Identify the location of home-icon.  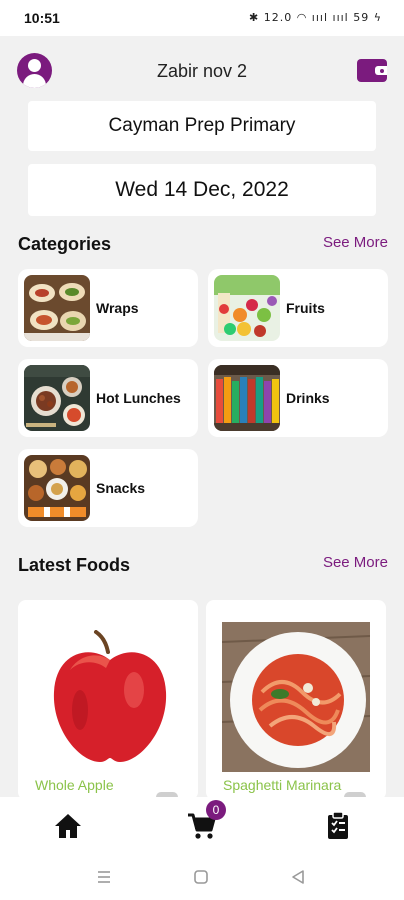
(68, 826).